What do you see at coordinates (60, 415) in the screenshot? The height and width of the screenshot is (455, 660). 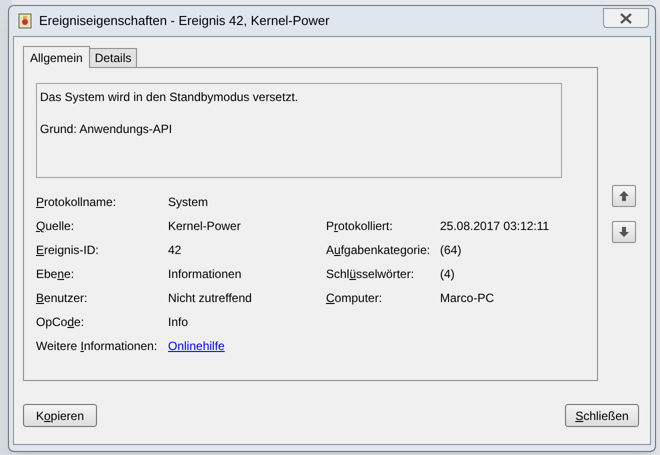 I see `copy-button: Kopieren` at bounding box center [60, 415].